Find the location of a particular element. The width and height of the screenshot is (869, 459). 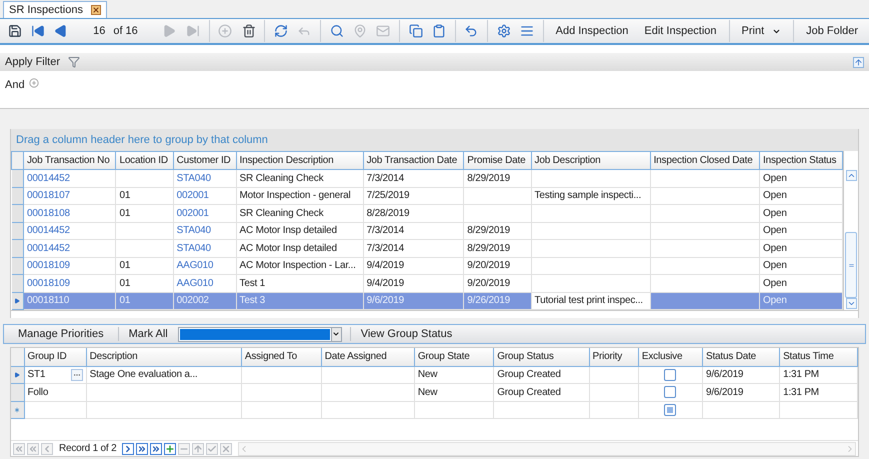

column-header: Assigned To is located at coordinates (281, 357).